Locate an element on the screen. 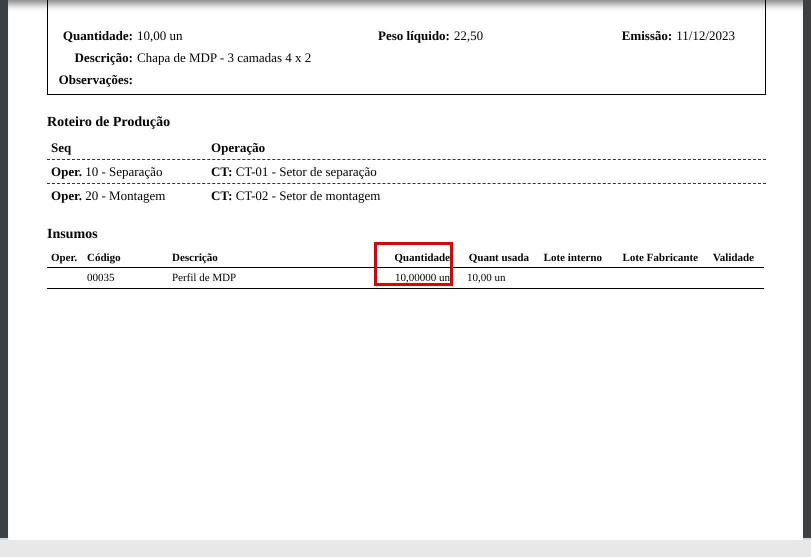  field-value: Chapa de MDP - 3 camadas 4 x 2 is located at coordinates (224, 58).